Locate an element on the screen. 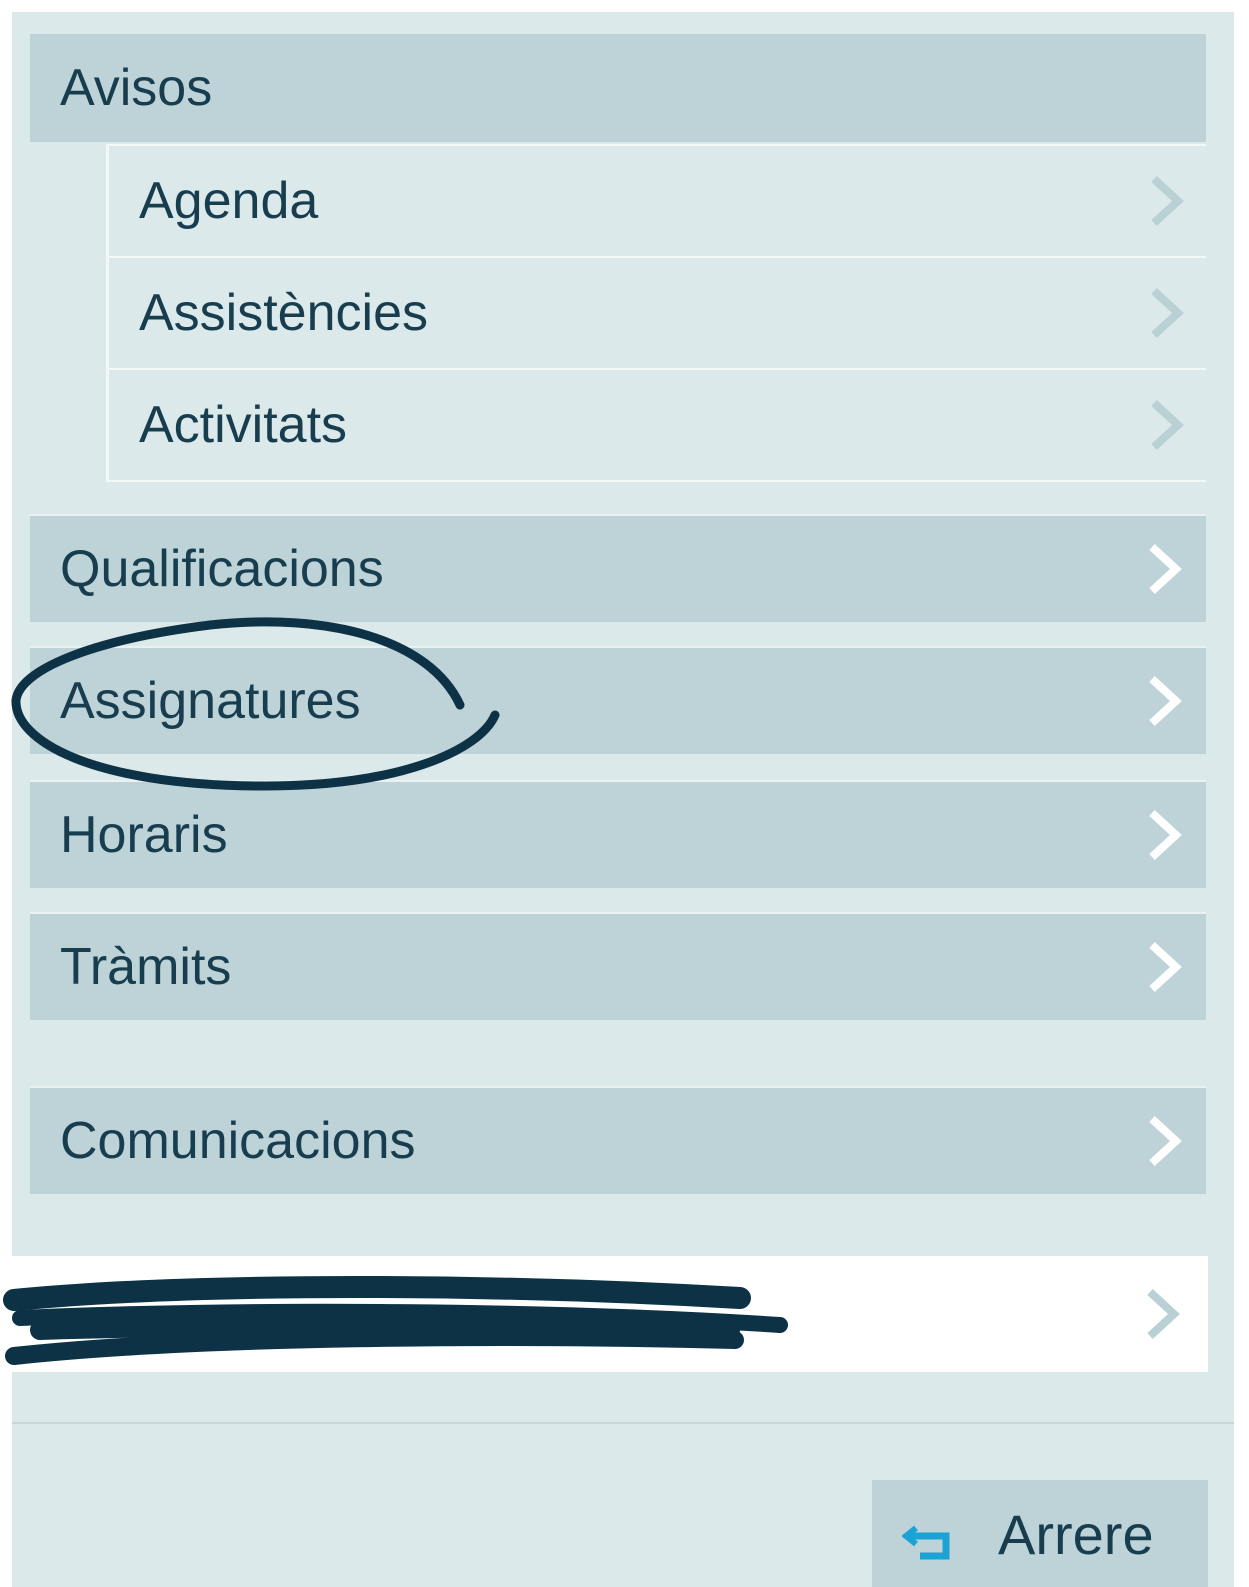 This screenshot has width=1249, height=1587. menu-item-label: Assignatures is located at coordinates (210, 701).